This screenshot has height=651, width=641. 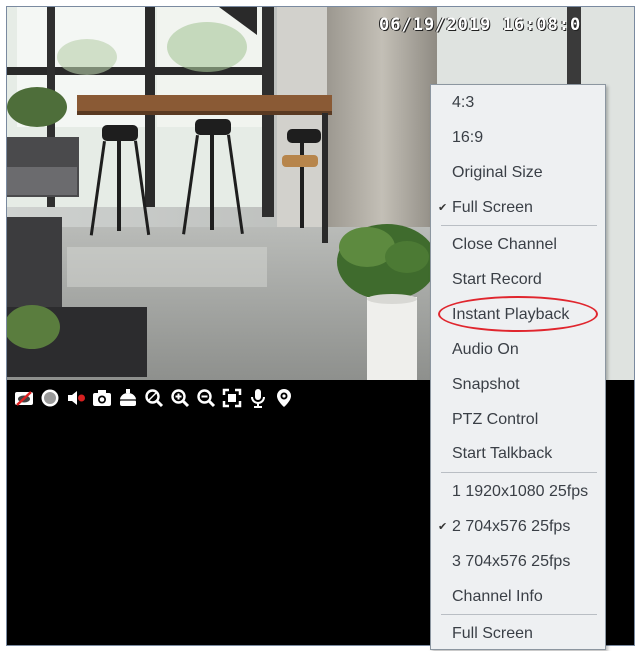 I want to click on menu-item-full-screen: Full Screen, so click(x=518, y=634).